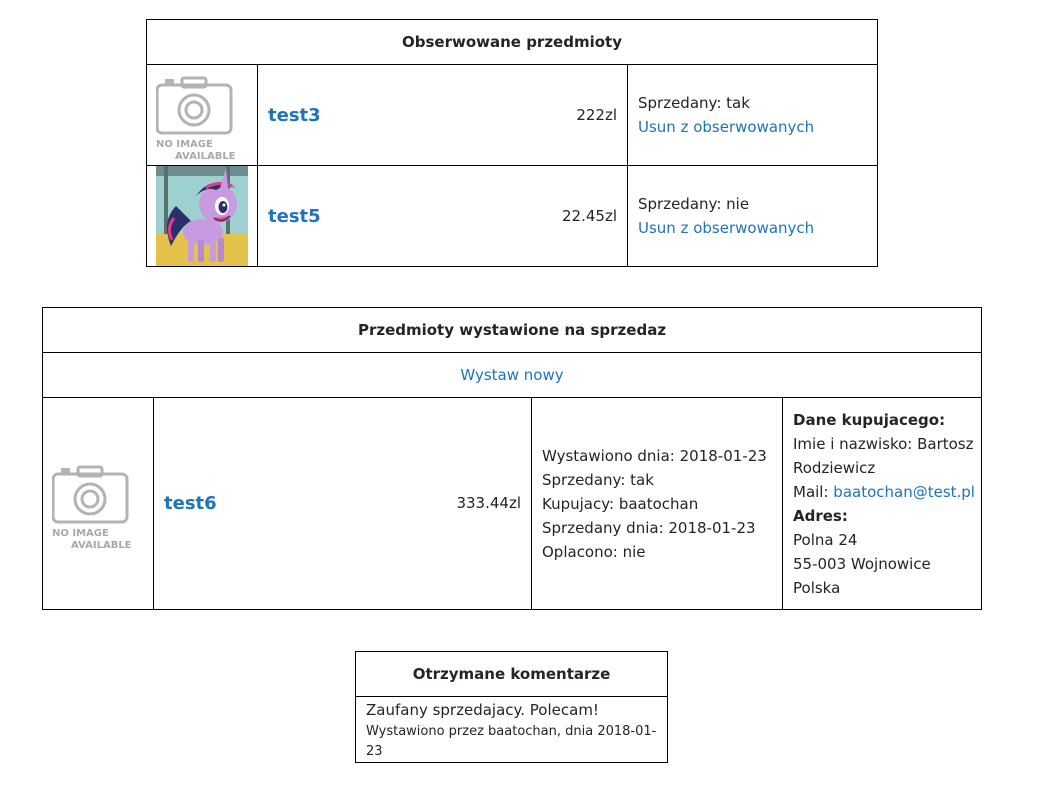  Describe the element at coordinates (825, 539) in the screenshot. I see `address-street: Polna 24` at that location.